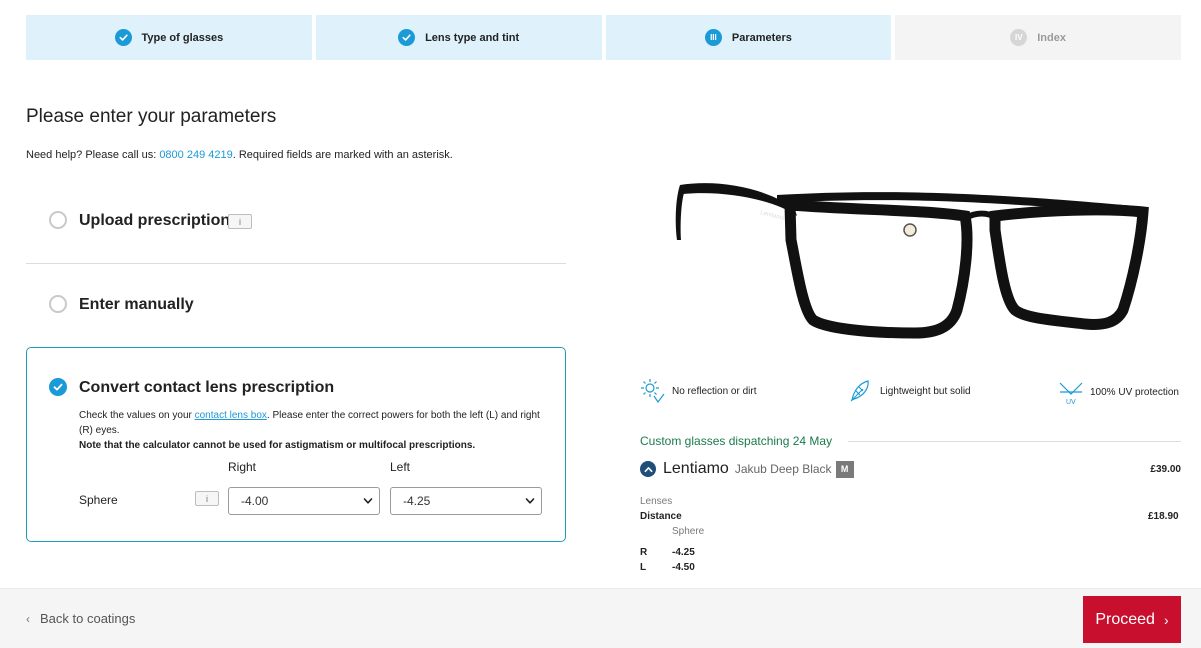 This screenshot has width=1201, height=648. I want to click on feature-lightweight: Lightweight but solid, so click(909, 391).